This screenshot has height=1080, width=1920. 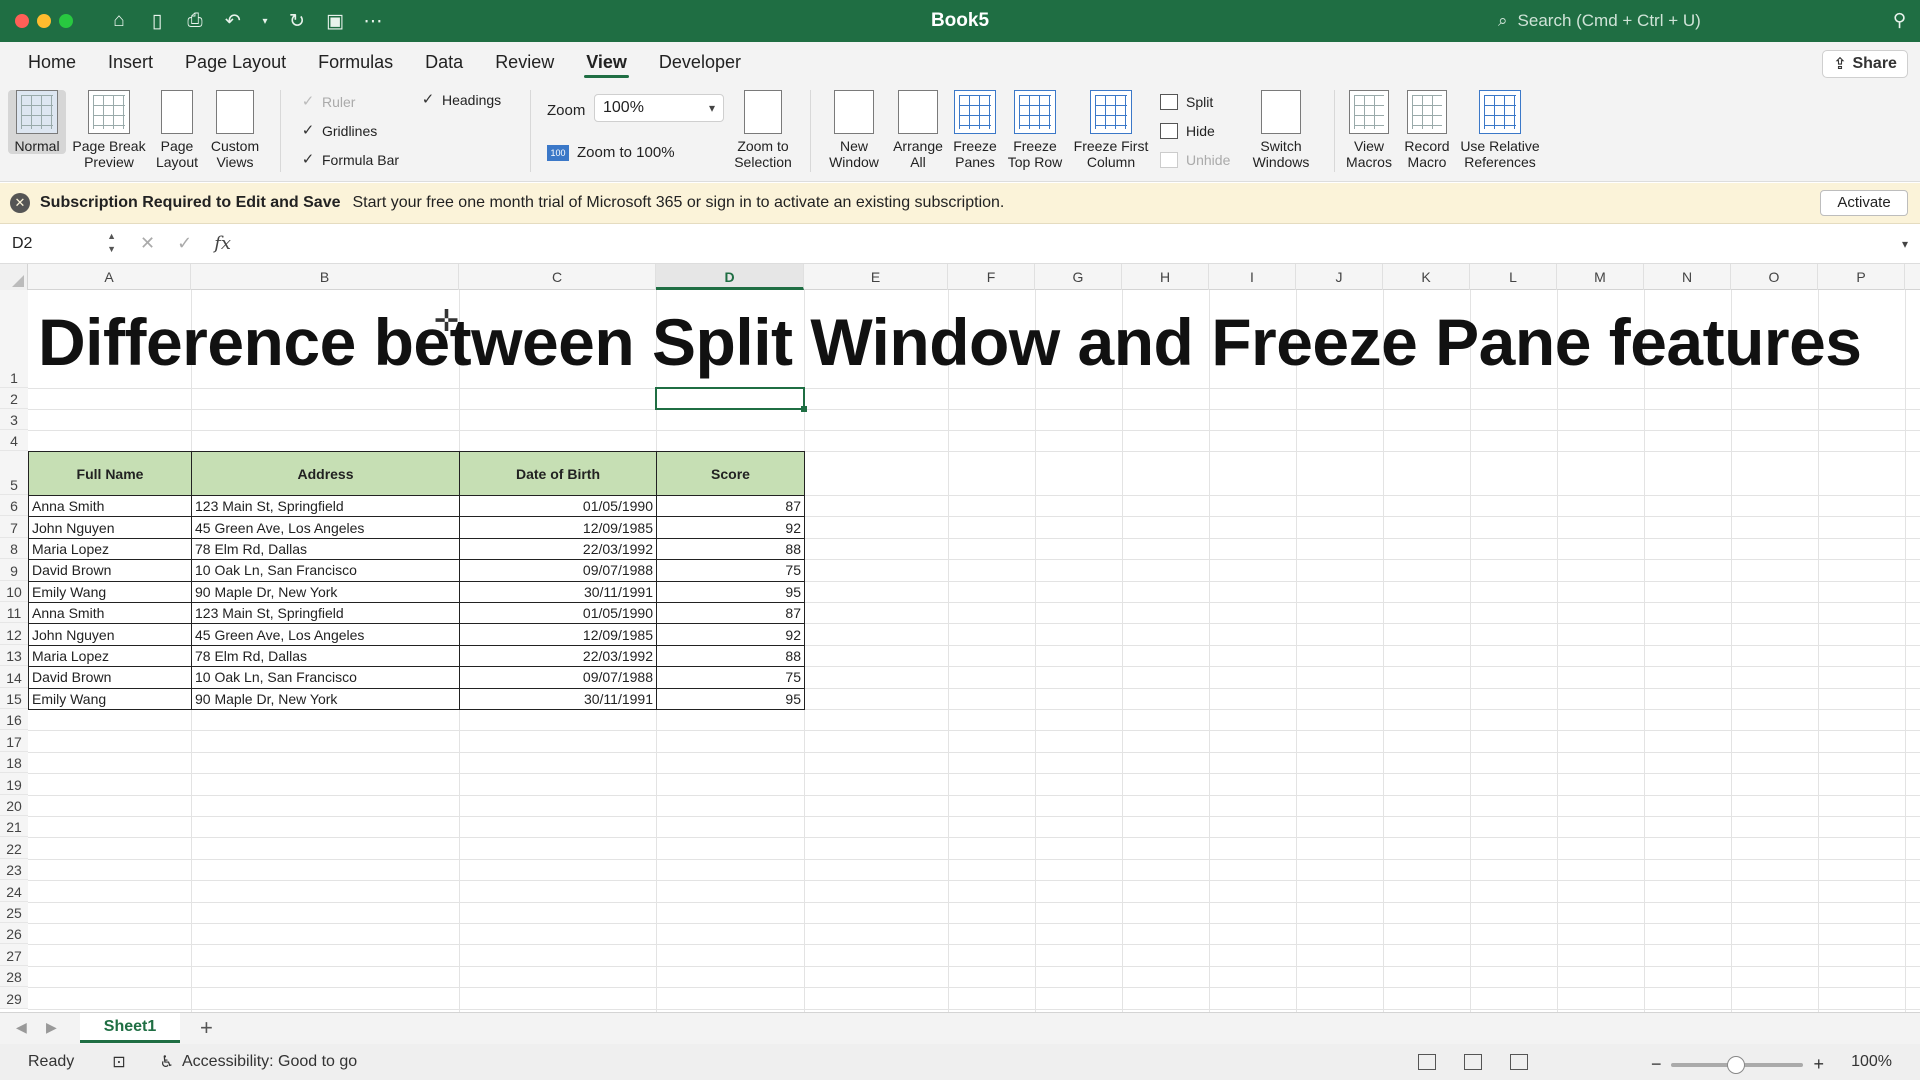 I want to click on page-layout-view-icon, so click(x=1473, y=1062).